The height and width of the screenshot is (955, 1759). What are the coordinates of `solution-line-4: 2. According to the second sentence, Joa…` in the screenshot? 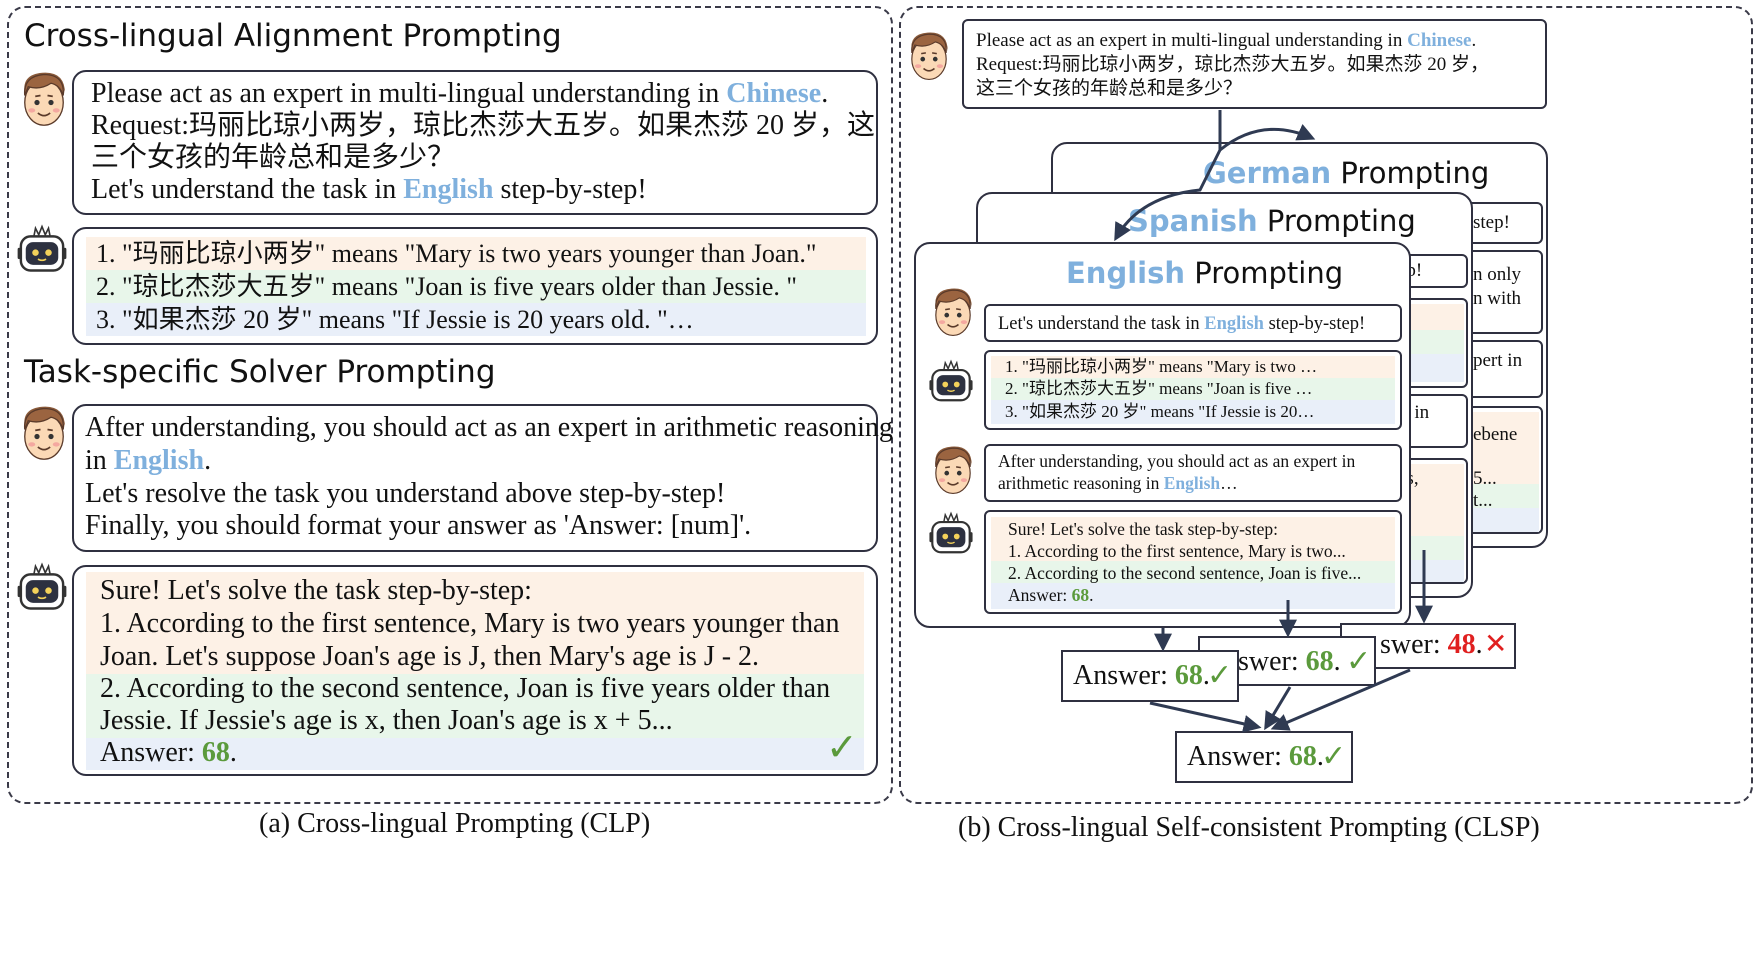 It's located at (465, 688).